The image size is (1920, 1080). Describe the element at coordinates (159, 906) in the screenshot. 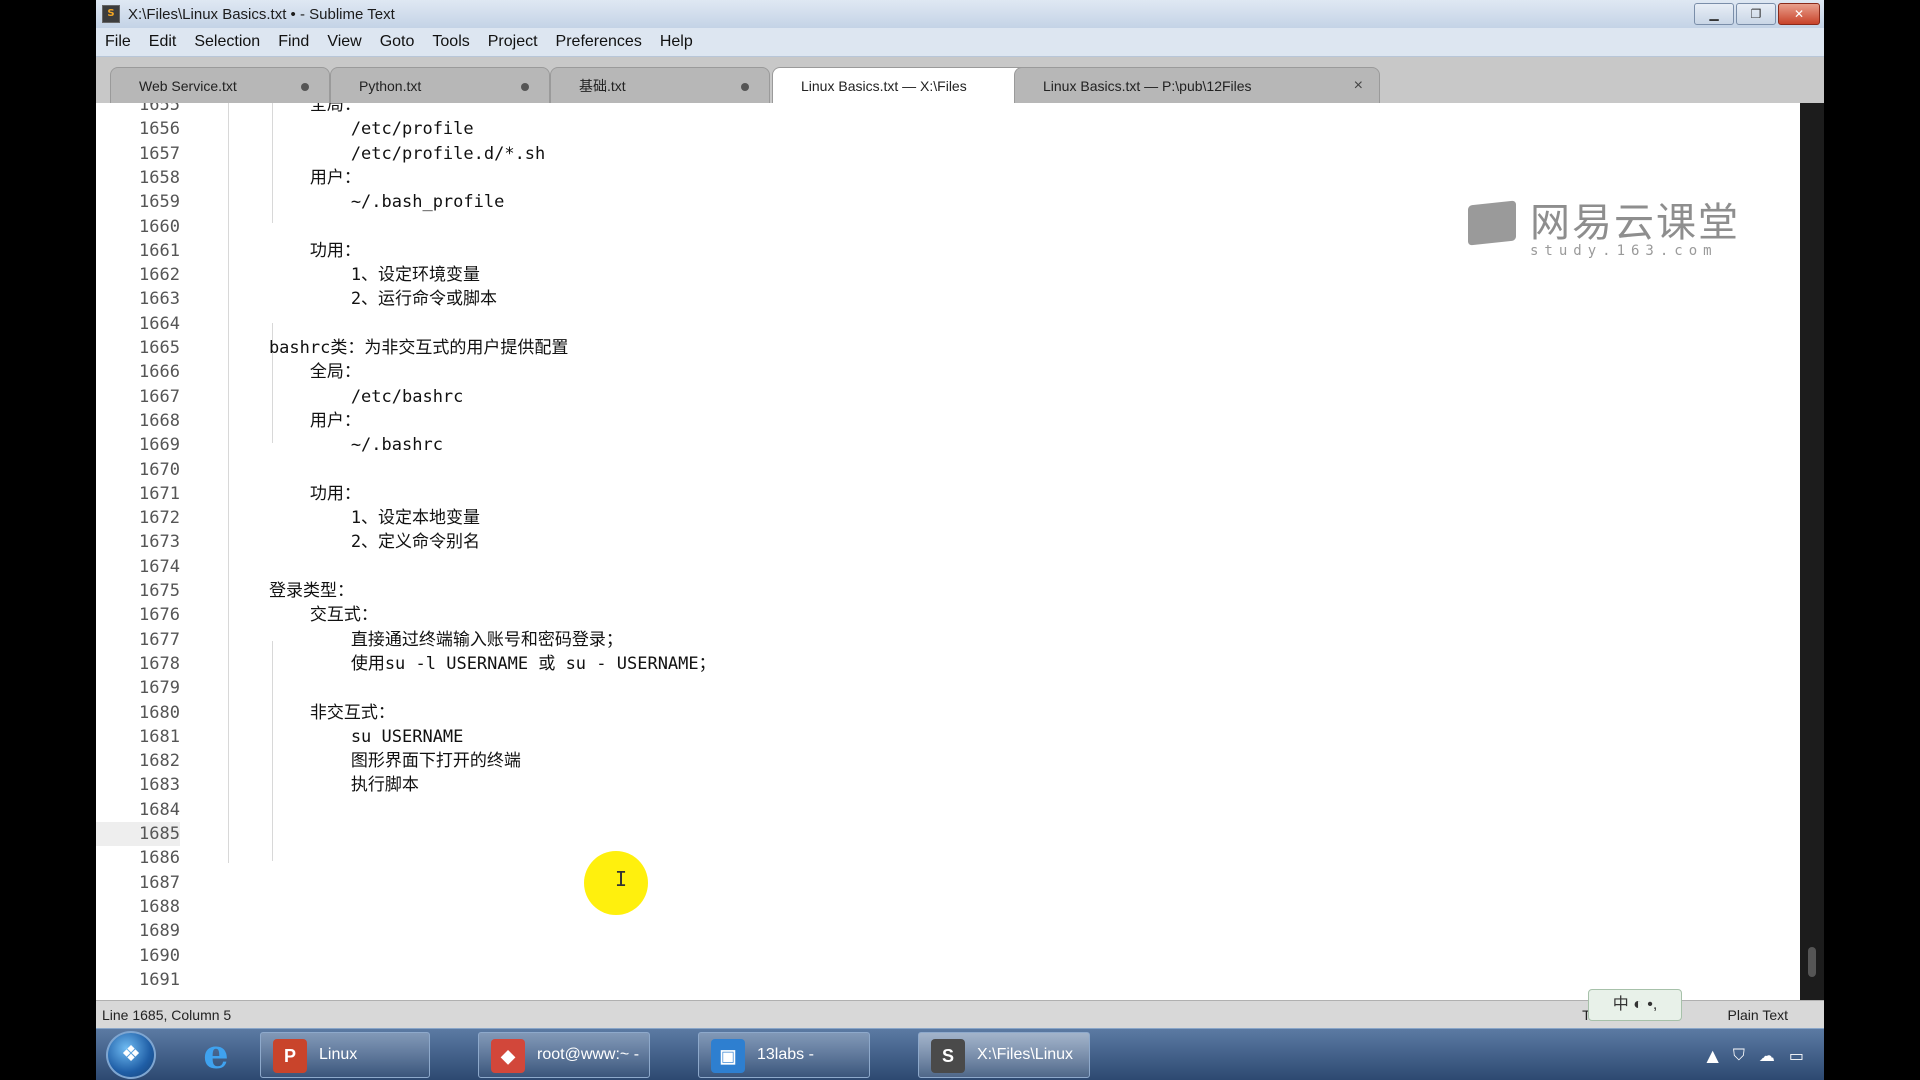

I see `line-number: 1688` at that location.